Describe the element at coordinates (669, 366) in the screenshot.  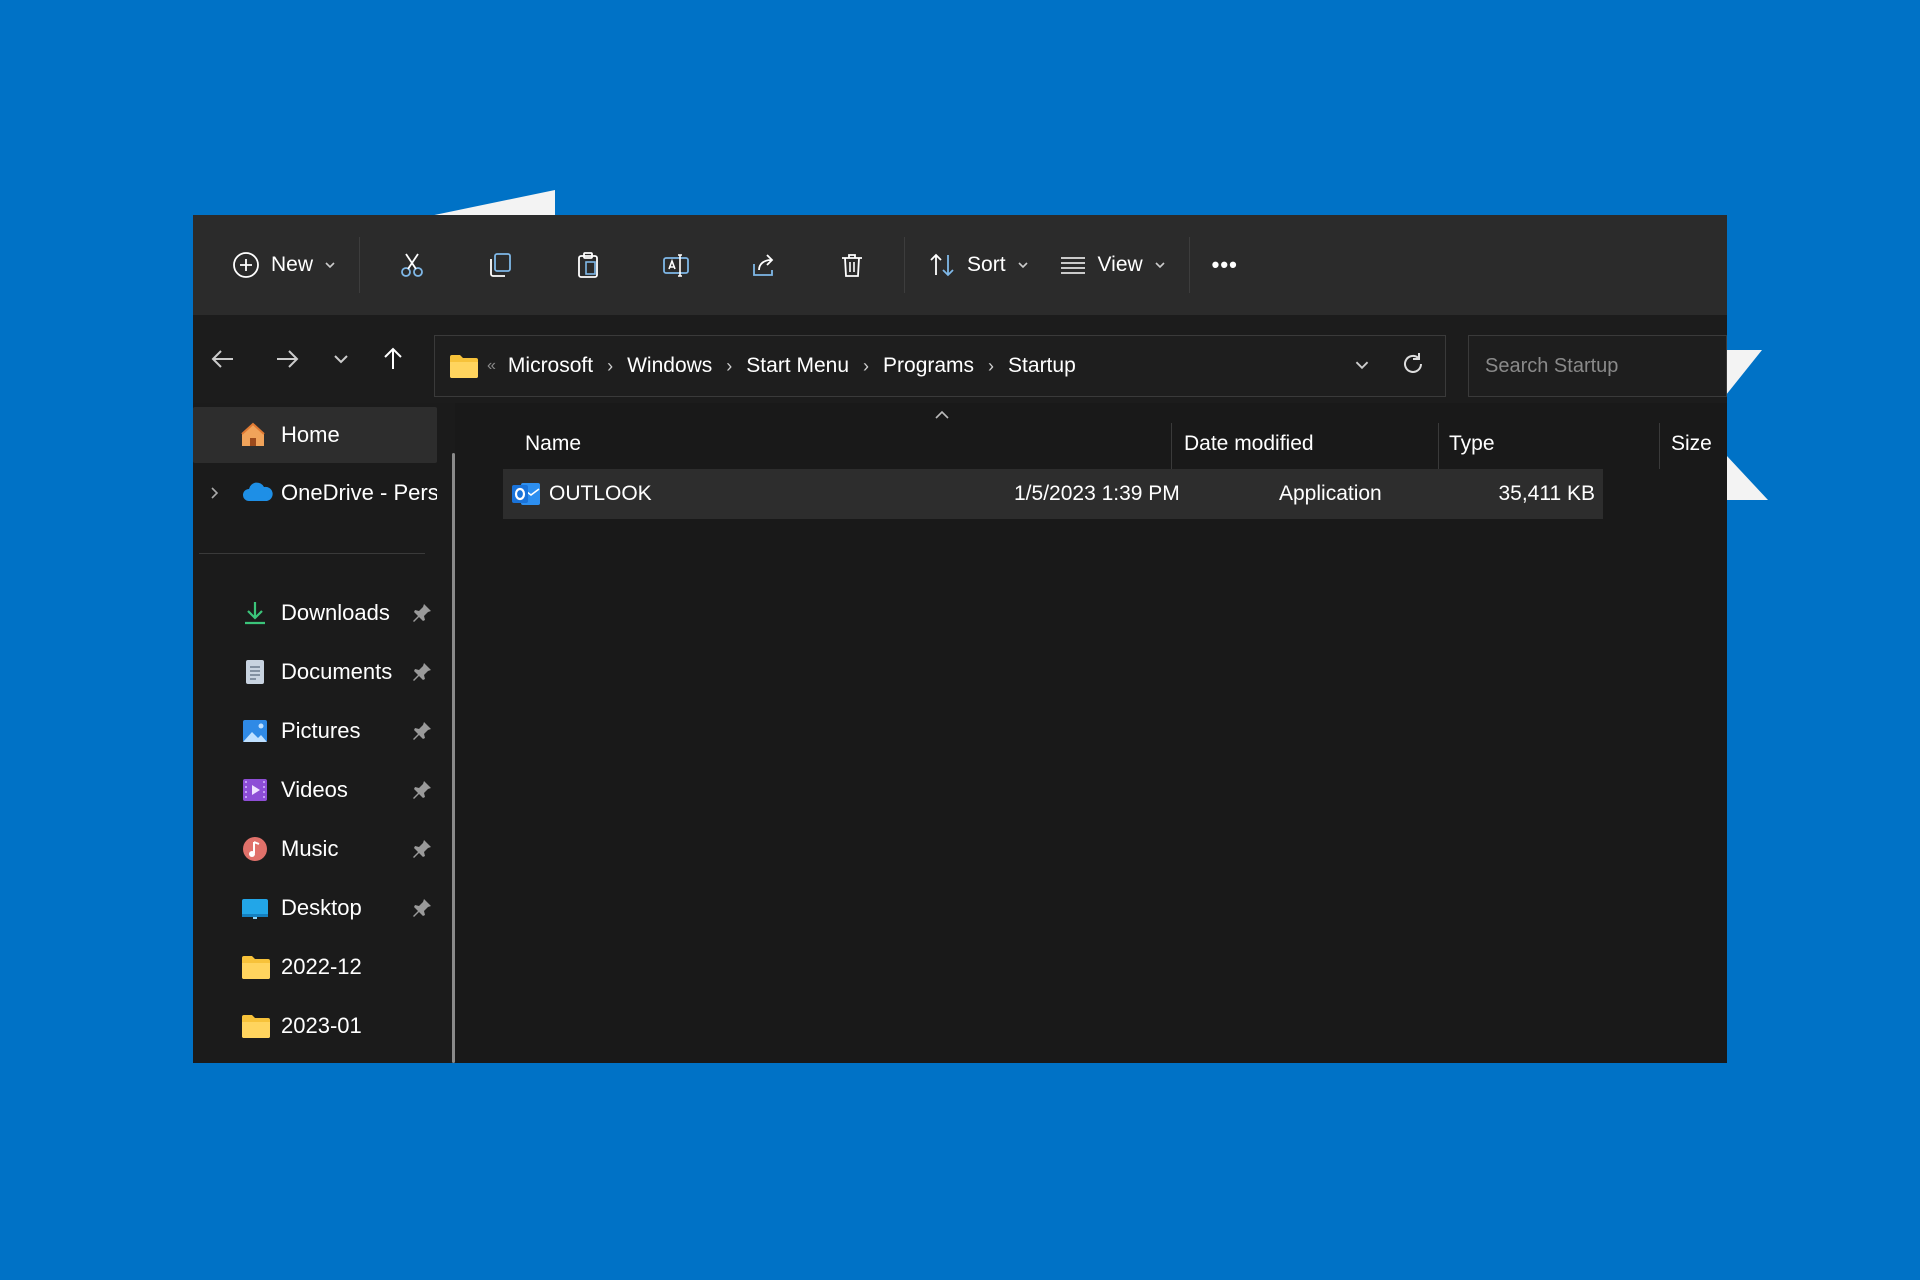
I see `breadcrumb-windows: Windows` at that location.